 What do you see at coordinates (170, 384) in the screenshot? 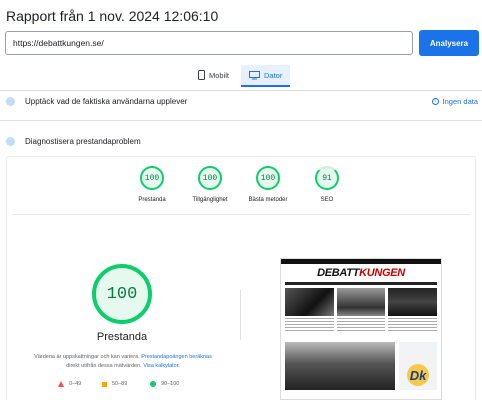
I see `legend-good-label: 90–100` at bounding box center [170, 384].